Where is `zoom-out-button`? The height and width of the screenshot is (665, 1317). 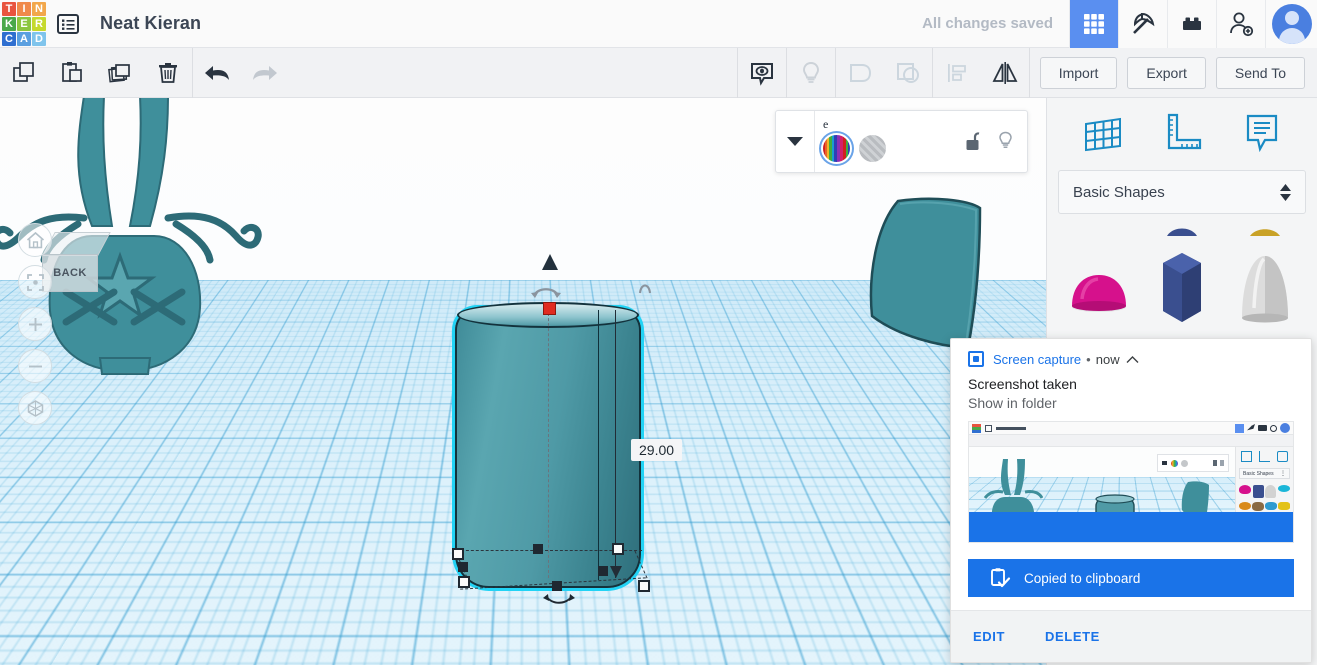
zoom-out-button is located at coordinates (35, 366).